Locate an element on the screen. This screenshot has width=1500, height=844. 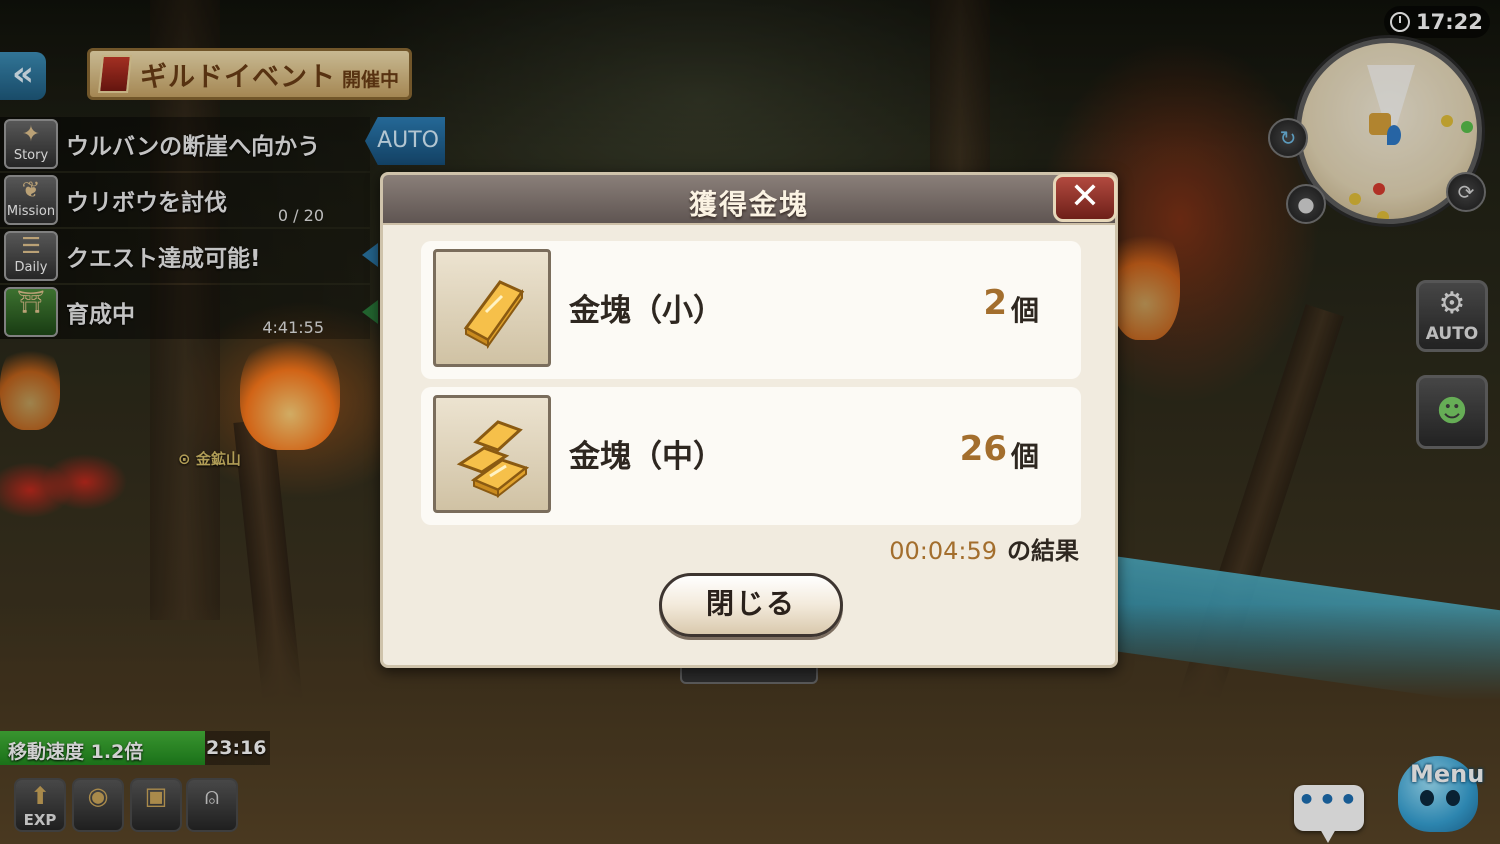
reward-name: 金塊（中） is located at coordinates (646, 457).